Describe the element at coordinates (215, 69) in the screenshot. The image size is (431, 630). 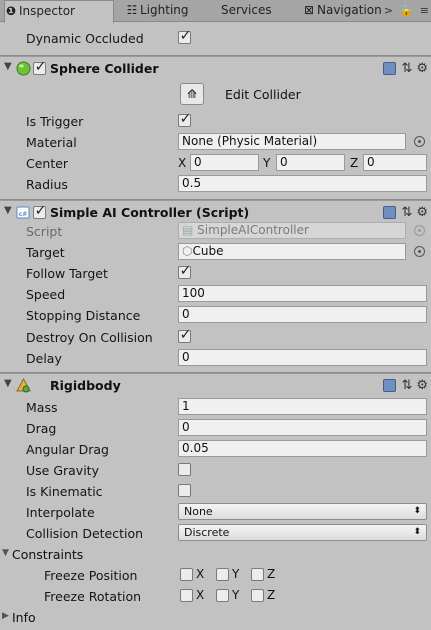
I see `sphere-collider-header: ▼ ✓ Sphere Collider ⇅ ⚙` at that location.